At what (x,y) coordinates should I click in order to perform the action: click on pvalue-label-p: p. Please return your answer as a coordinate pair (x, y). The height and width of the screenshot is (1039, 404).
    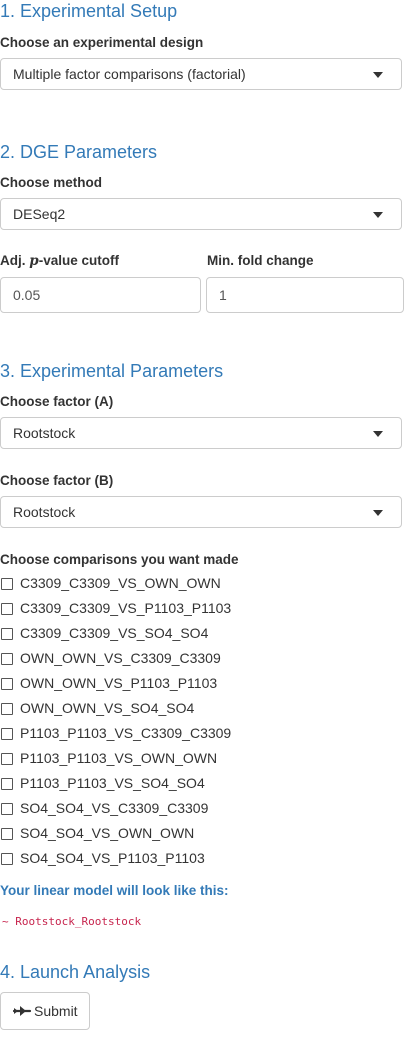
    Looking at the image, I should click on (34, 261).